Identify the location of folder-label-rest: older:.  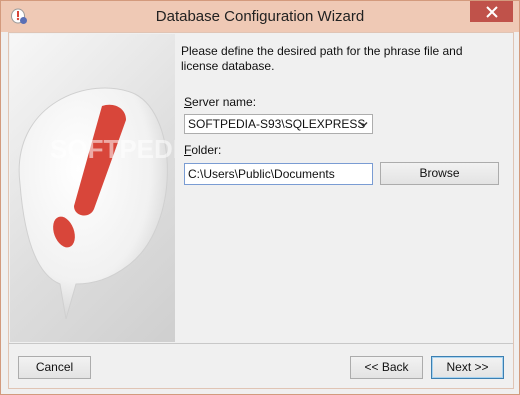
(206, 150).